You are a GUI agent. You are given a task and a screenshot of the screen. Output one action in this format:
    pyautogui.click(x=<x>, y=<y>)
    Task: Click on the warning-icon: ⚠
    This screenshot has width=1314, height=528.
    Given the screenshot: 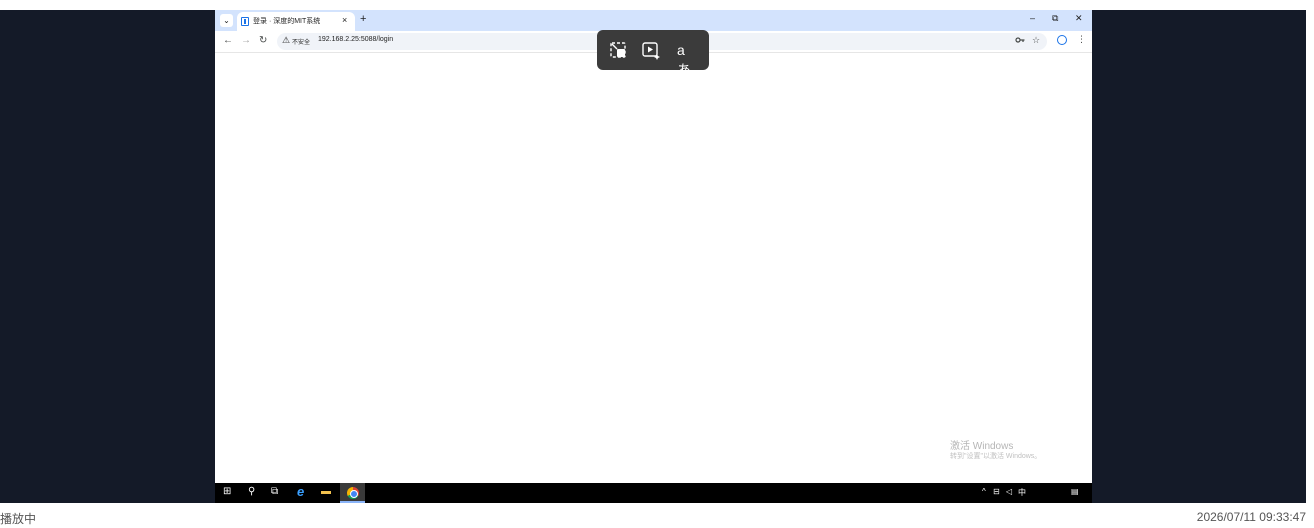 What is the action you would take?
    pyautogui.click(x=286, y=40)
    